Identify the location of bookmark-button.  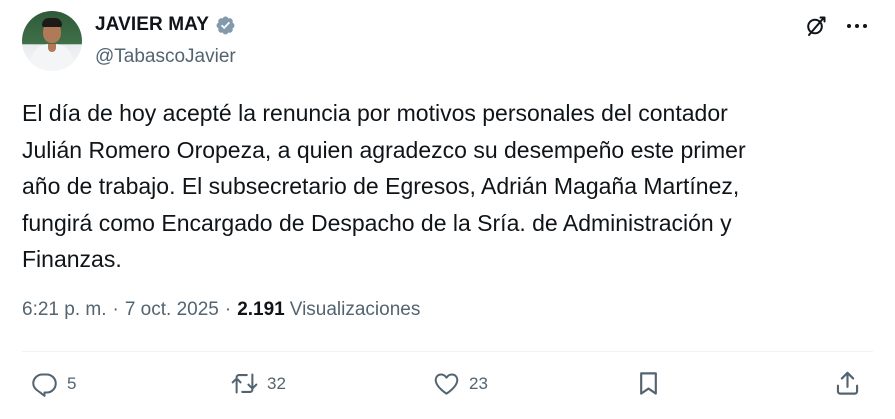
(648, 383).